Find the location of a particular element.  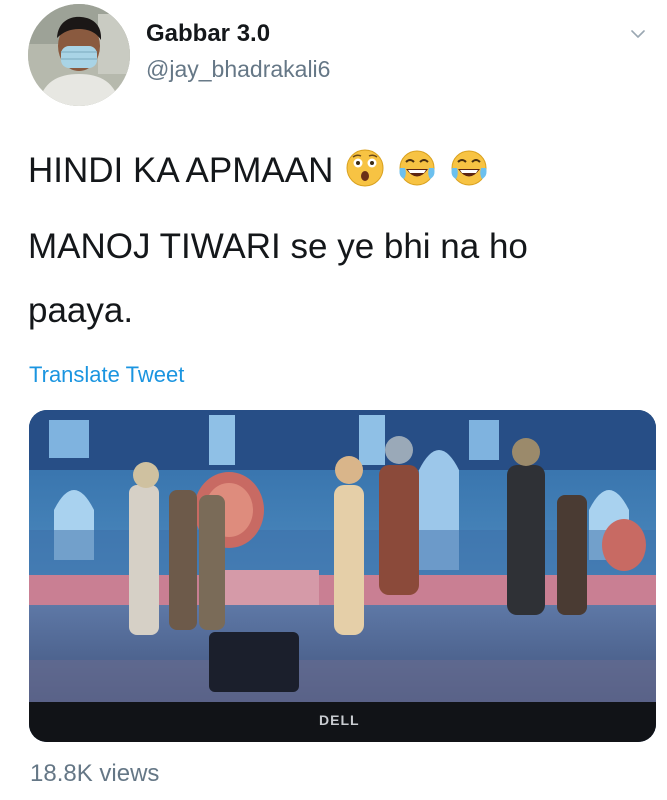

avatar-photo is located at coordinates (79, 55).